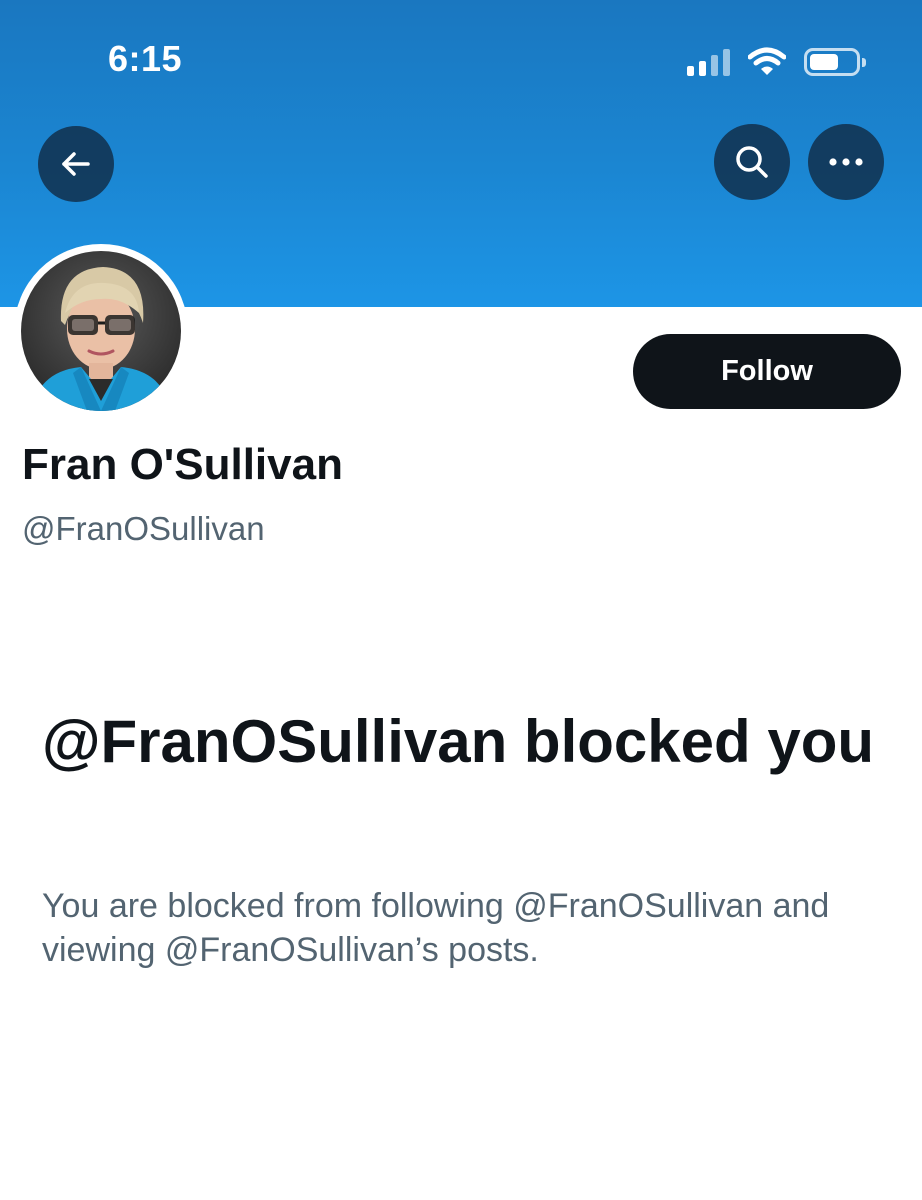  Describe the element at coordinates (145, 58) in the screenshot. I see `status-time: 6:15` at that location.